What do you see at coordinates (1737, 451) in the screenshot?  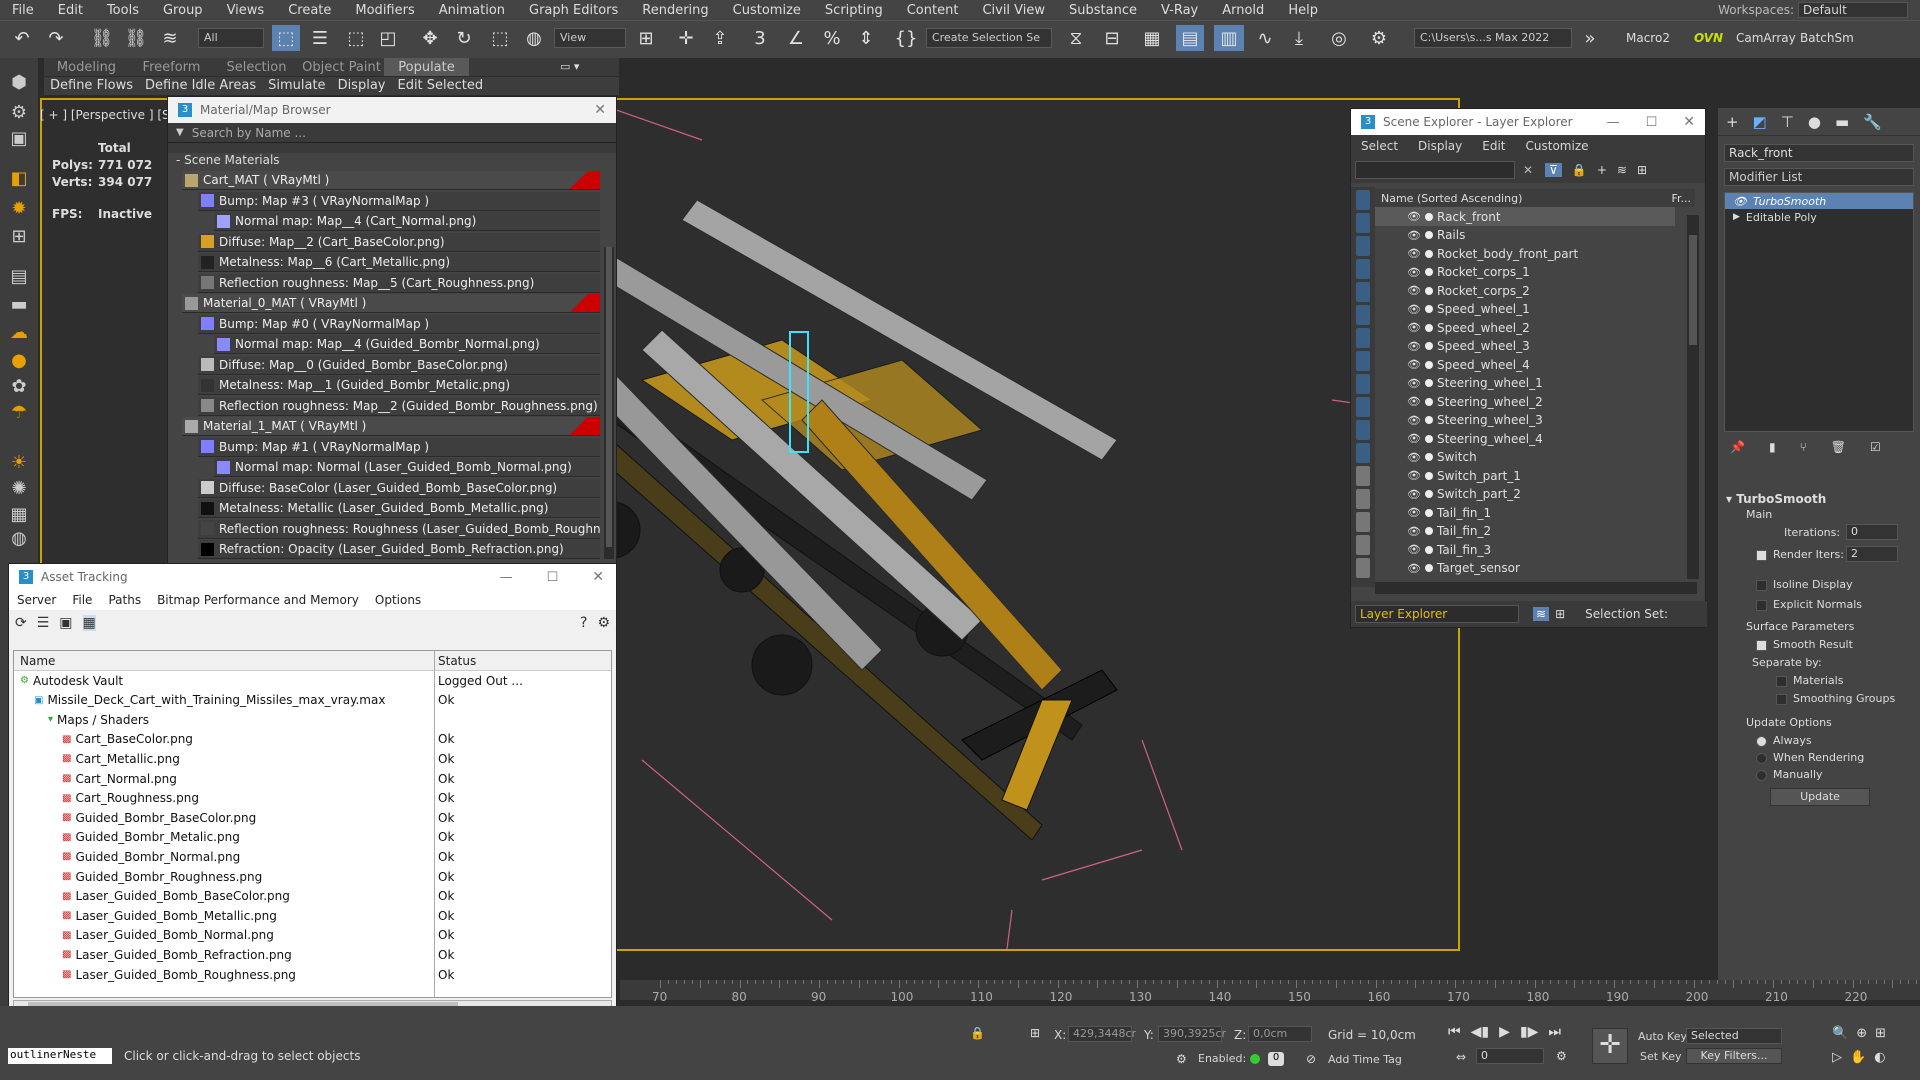 I see `pin-stack-icon: 📌` at bounding box center [1737, 451].